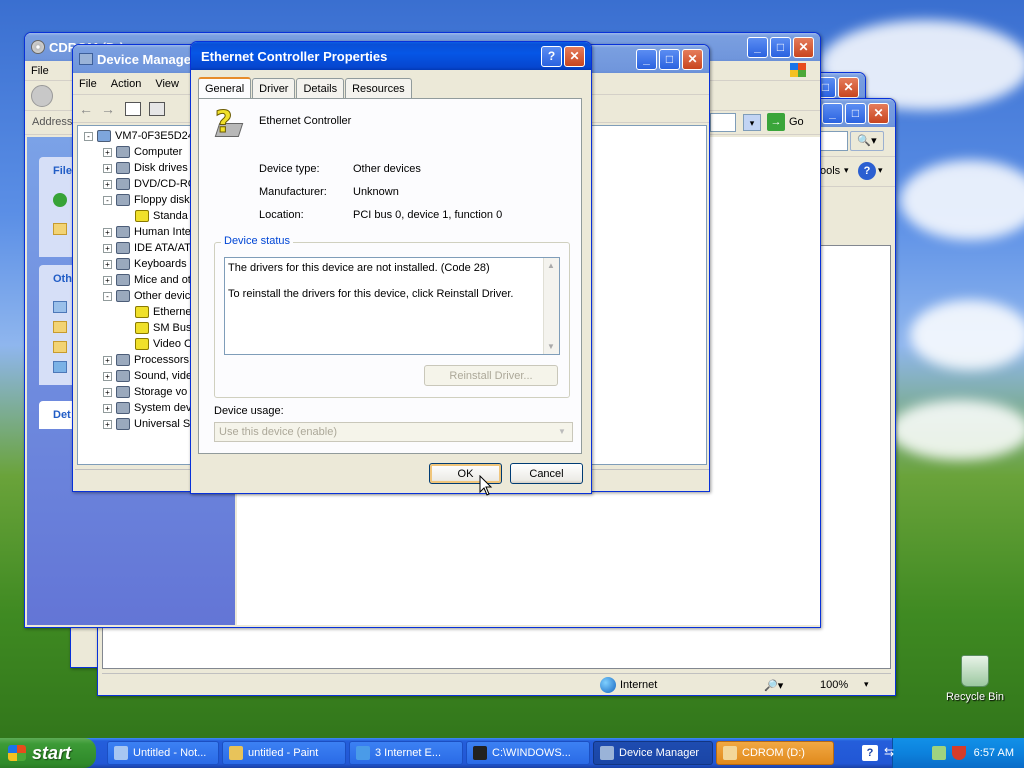 Image resolution: width=1024 pixels, height=768 pixels. I want to click on manufacturer-value: Unknown, so click(376, 192).